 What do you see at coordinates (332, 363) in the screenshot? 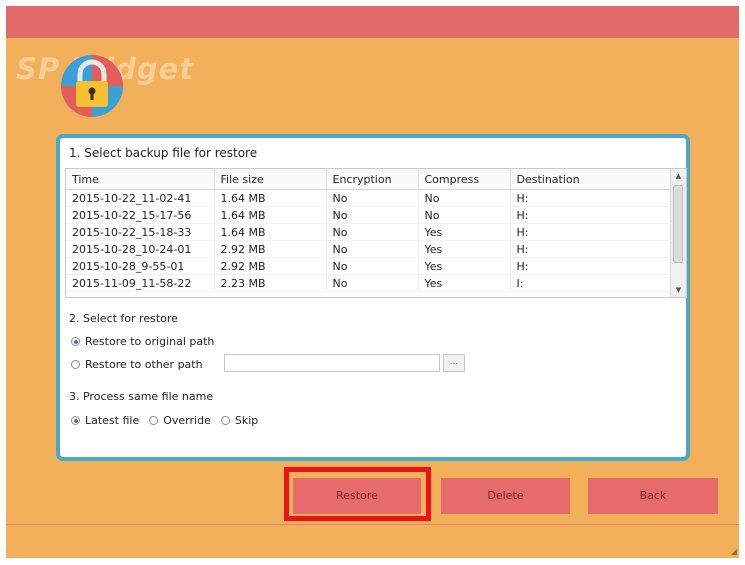
I see `other-path-input` at bounding box center [332, 363].